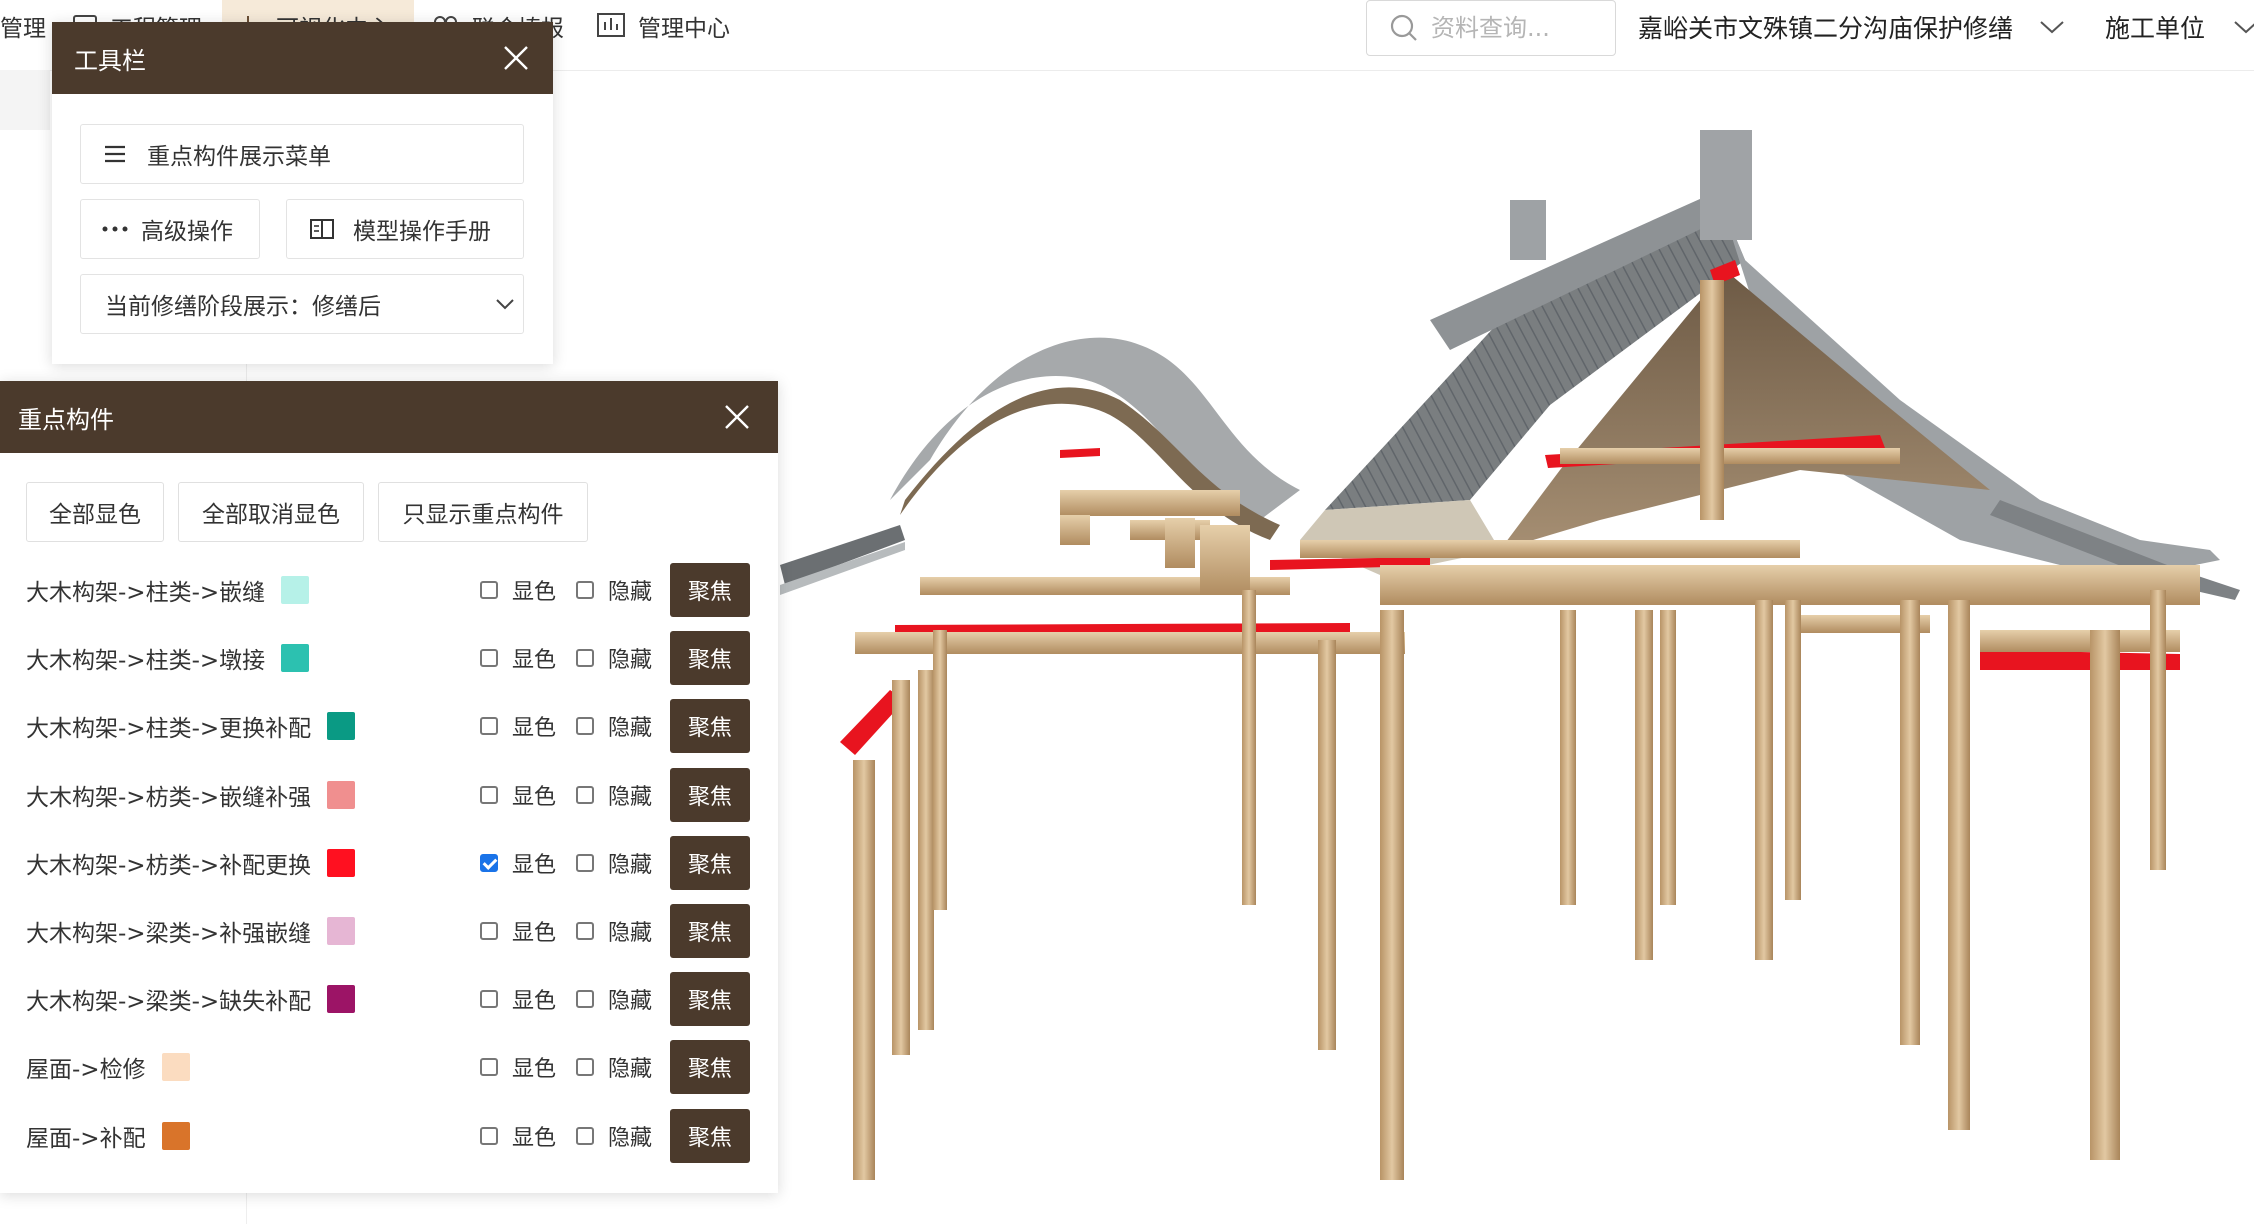 Image resolution: width=2254 pixels, height=1228 pixels. I want to click on repair-stage-select: 当前修缮阶段展示：修缮后, so click(302, 304).